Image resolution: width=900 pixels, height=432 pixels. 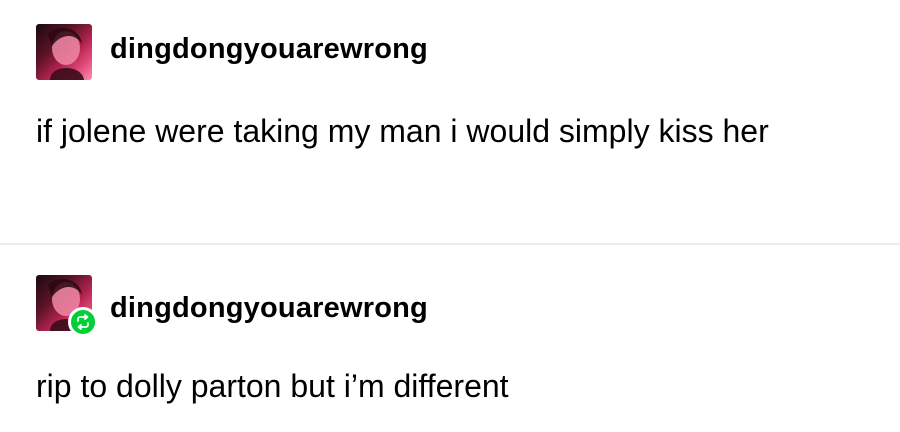 What do you see at coordinates (83, 322) in the screenshot?
I see `reblog-icon` at bounding box center [83, 322].